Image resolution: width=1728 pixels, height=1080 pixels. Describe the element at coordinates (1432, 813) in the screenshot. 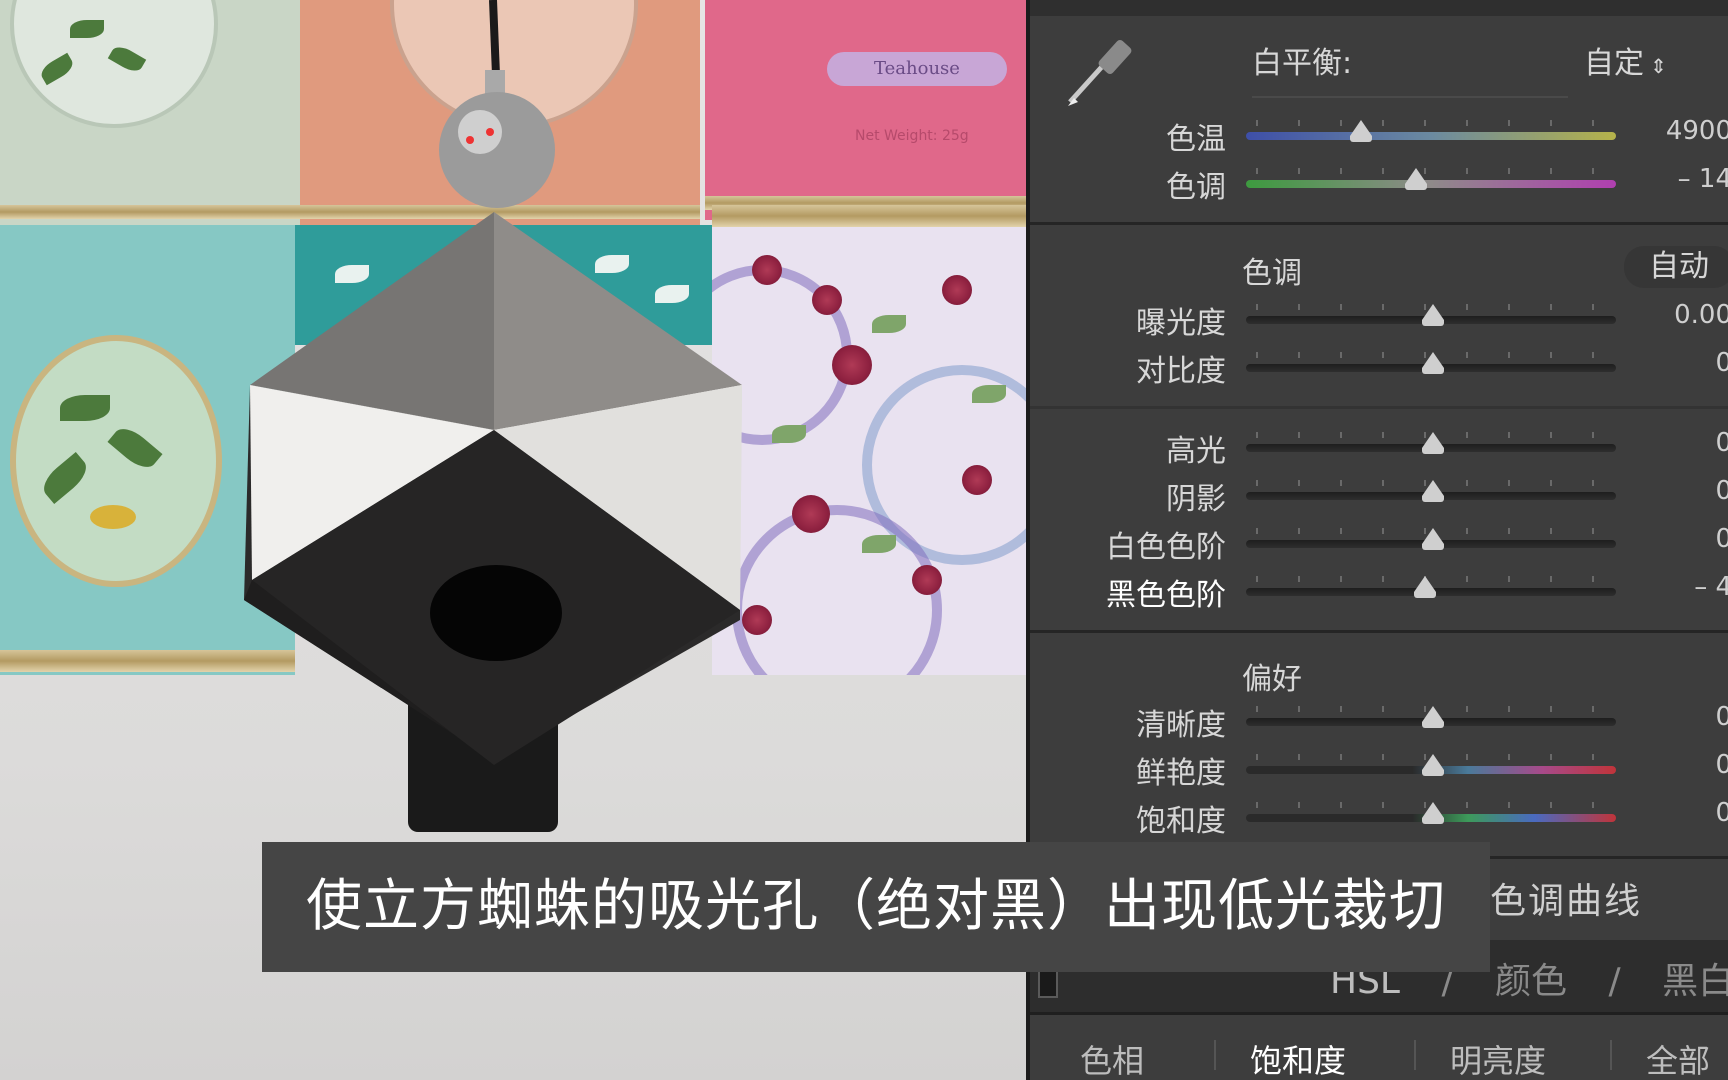

I see `slider-thumb-saturation` at that location.